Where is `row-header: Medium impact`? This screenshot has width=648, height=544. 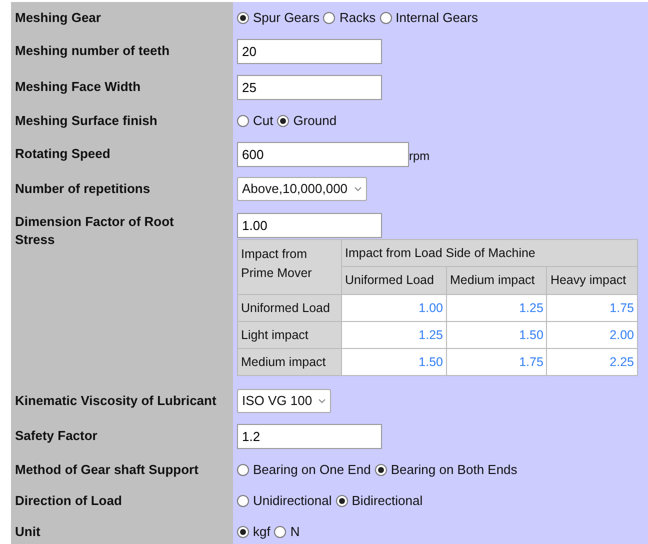
row-header: Medium impact is located at coordinates (290, 362).